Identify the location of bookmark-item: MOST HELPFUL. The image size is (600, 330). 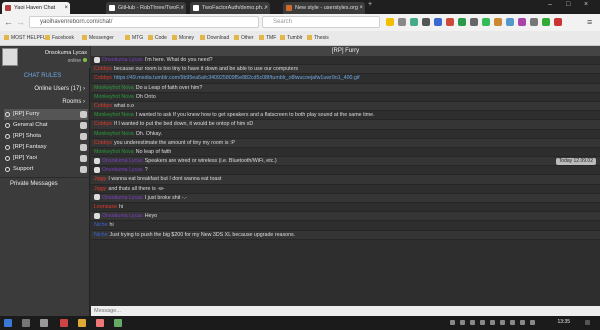
(26, 38).